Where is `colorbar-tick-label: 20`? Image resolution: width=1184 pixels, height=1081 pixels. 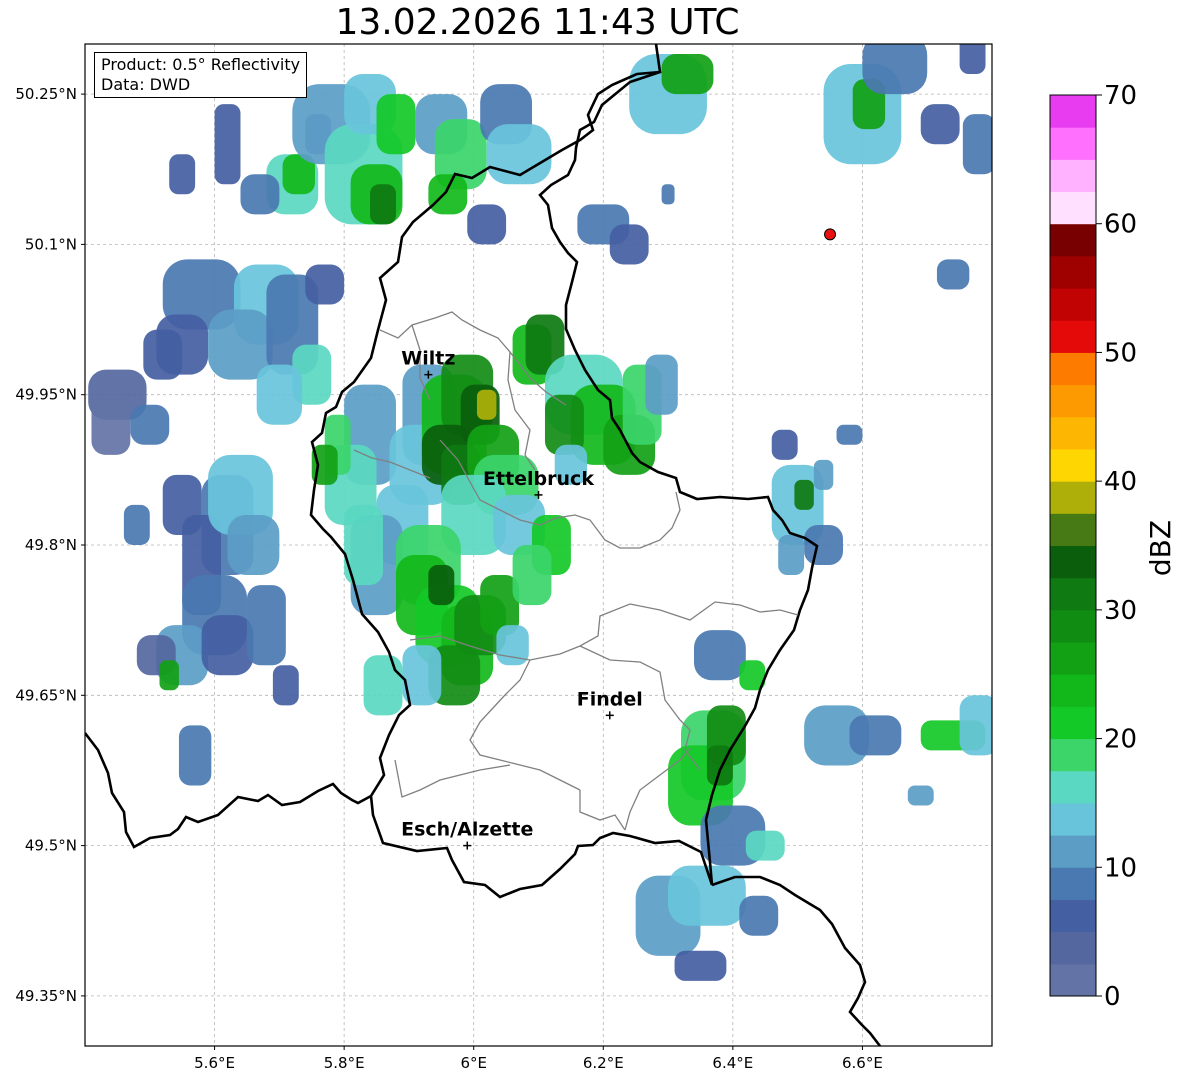 colorbar-tick-label: 20 is located at coordinates (1120, 740).